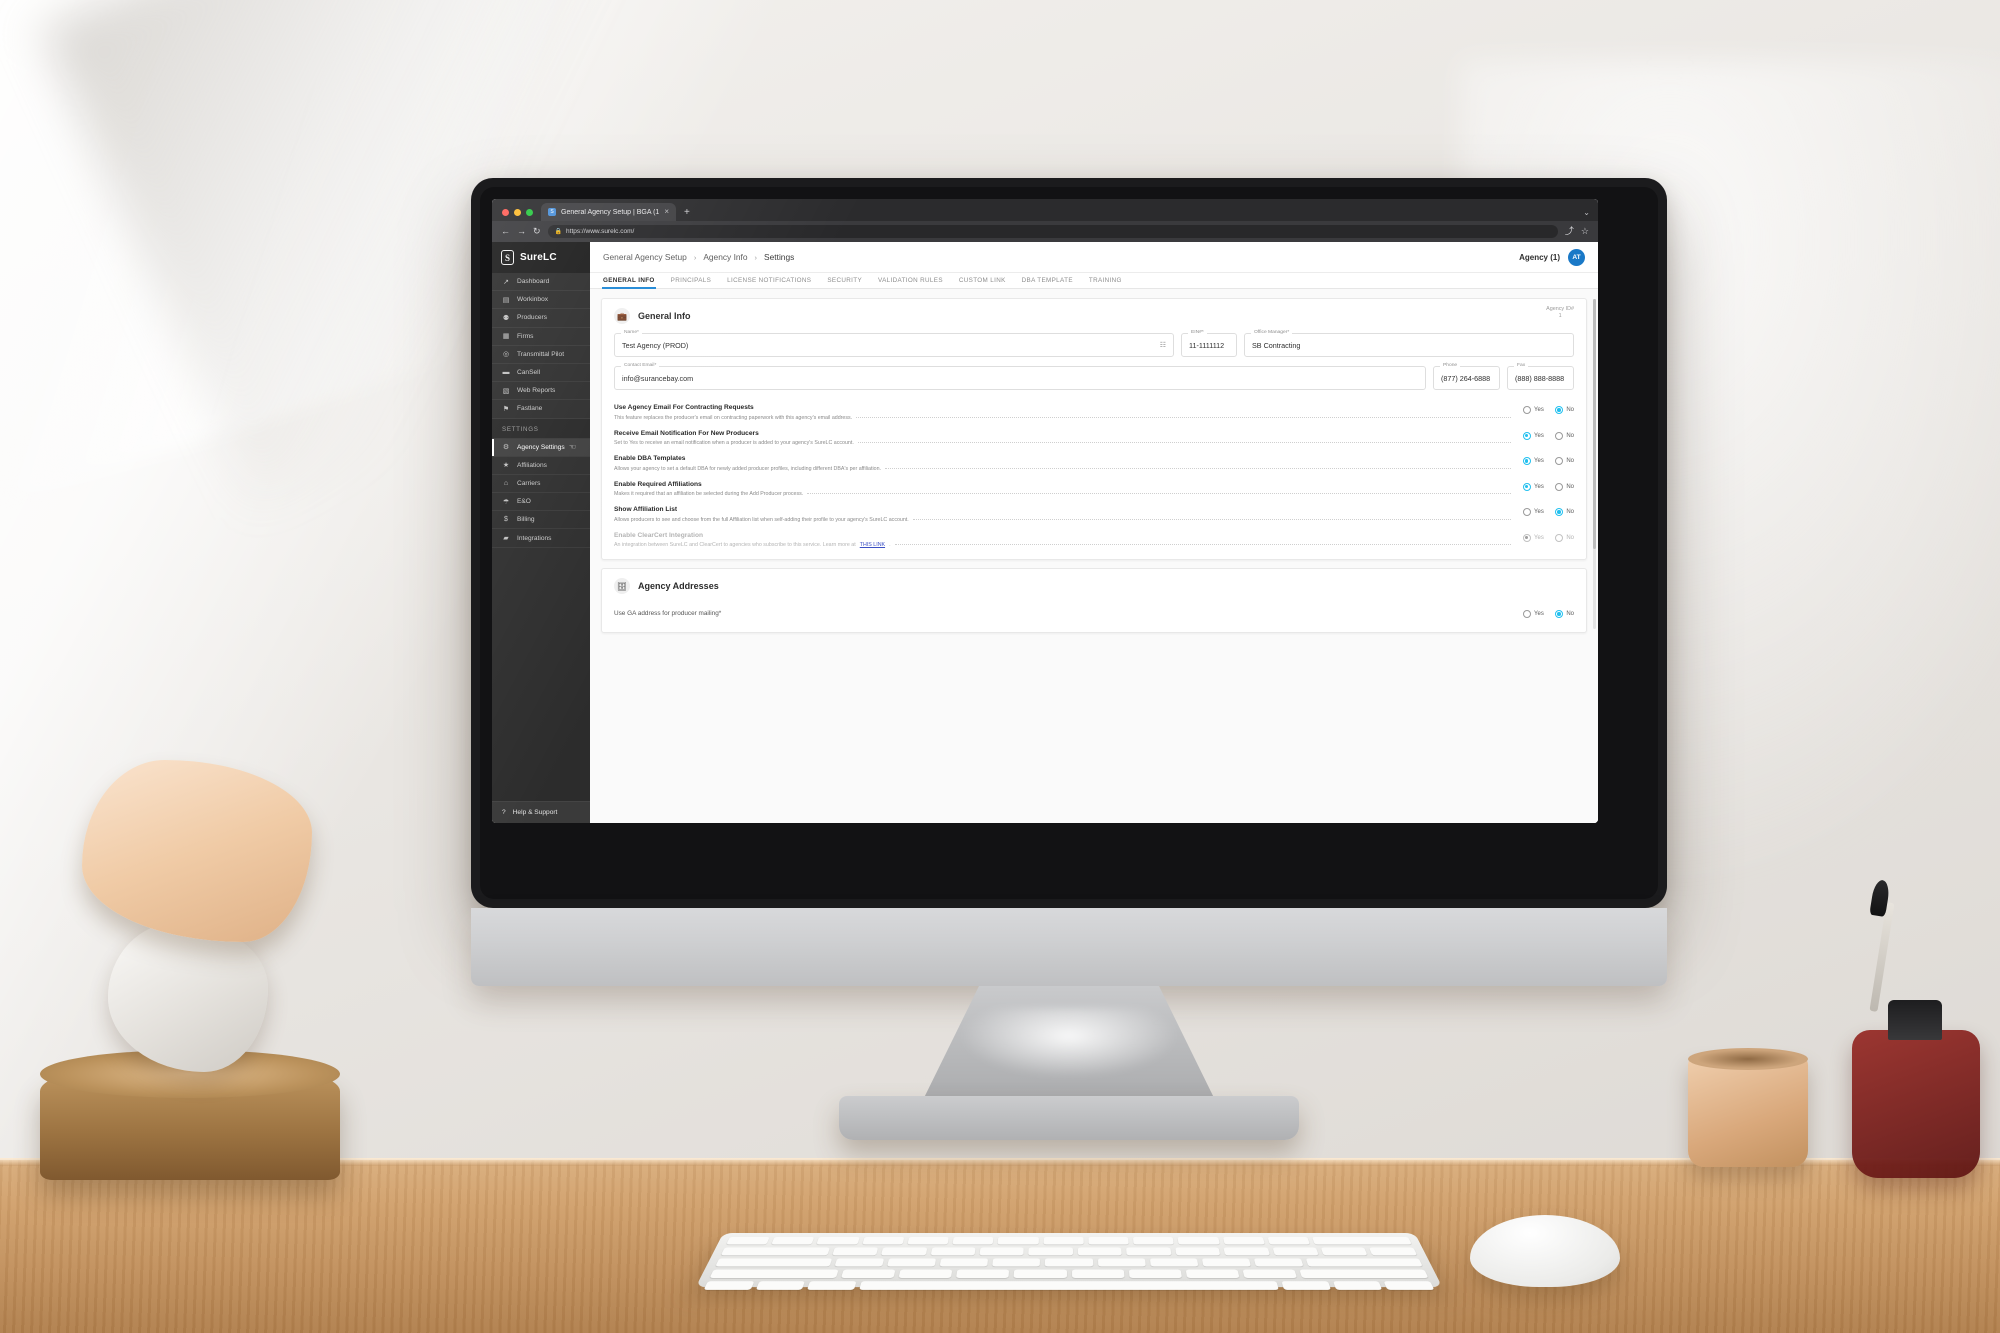  What do you see at coordinates (1105, 281) in the screenshot?
I see `tab-training: TRAINING` at bounding box center [1105, 281].